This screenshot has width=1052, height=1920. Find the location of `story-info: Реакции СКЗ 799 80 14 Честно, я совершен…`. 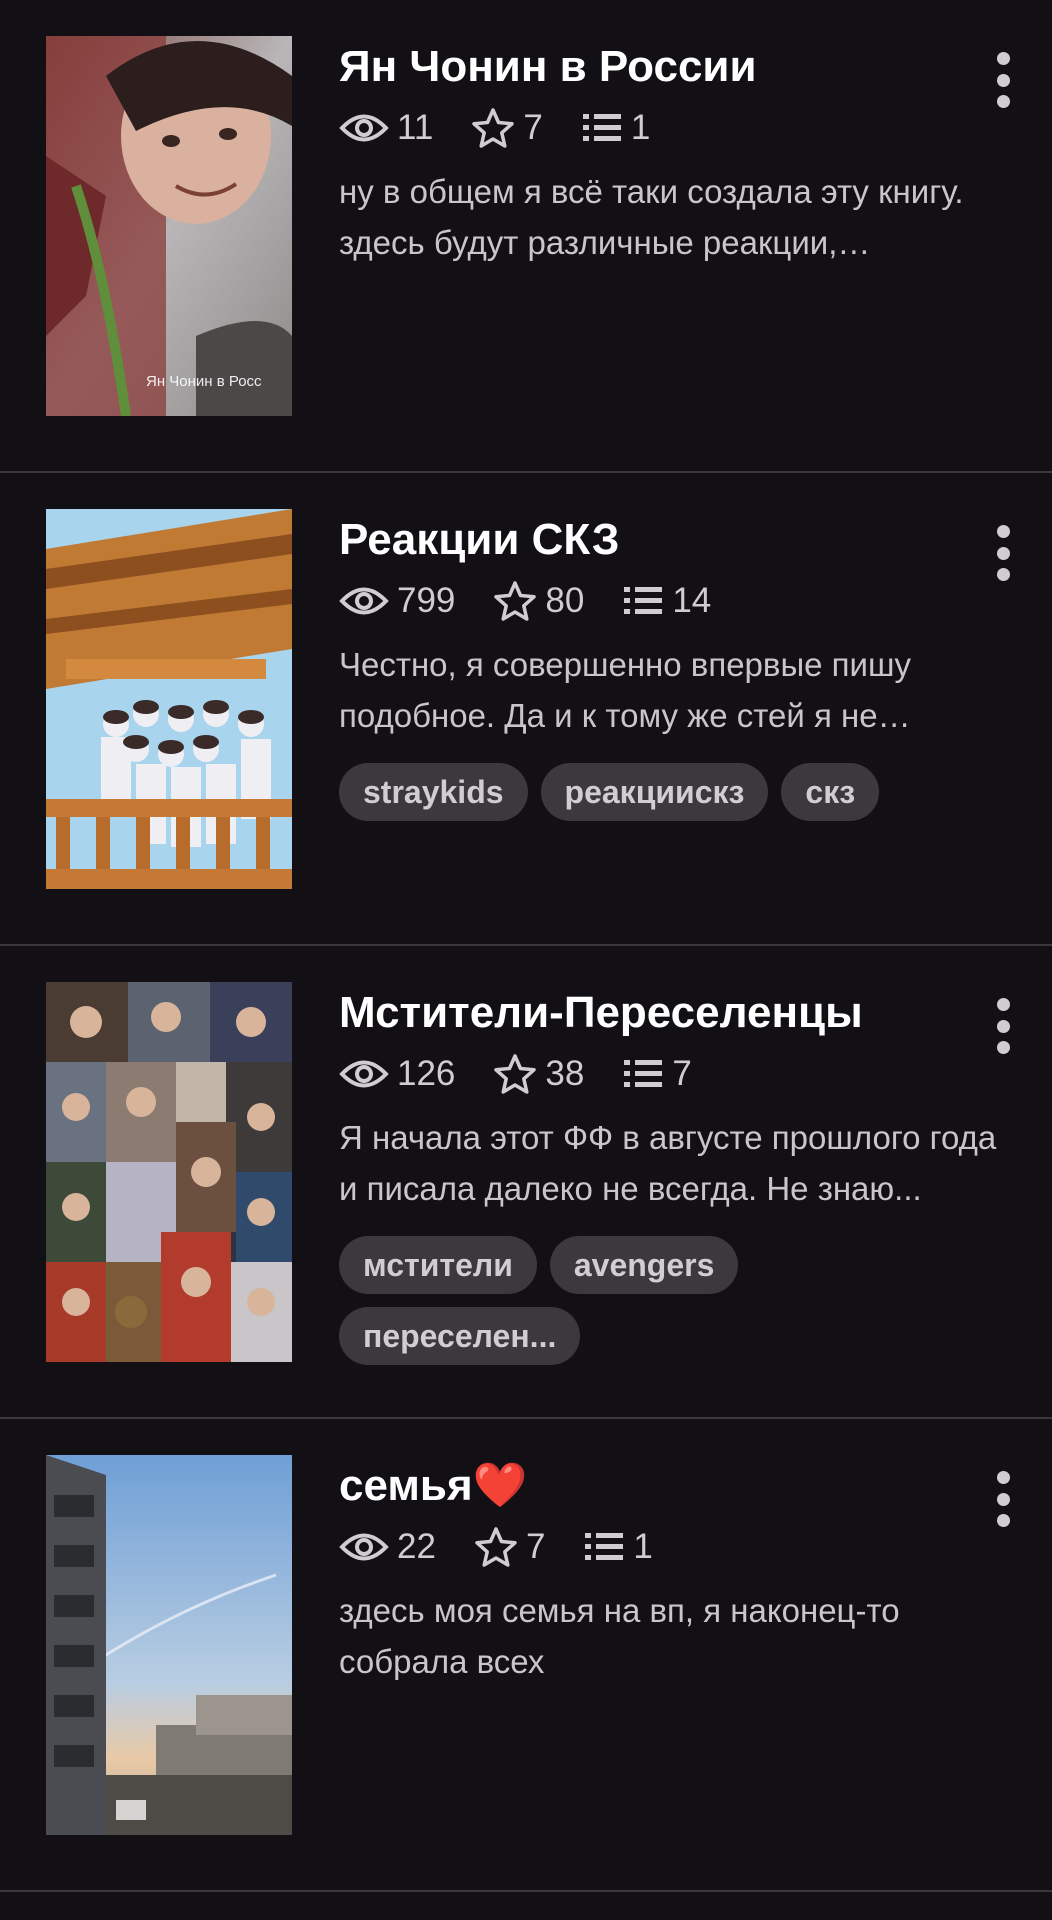

story-info: Реакции СКЗ 799 80 14 Честно, я совершен… is located at coordinates (664, 671).